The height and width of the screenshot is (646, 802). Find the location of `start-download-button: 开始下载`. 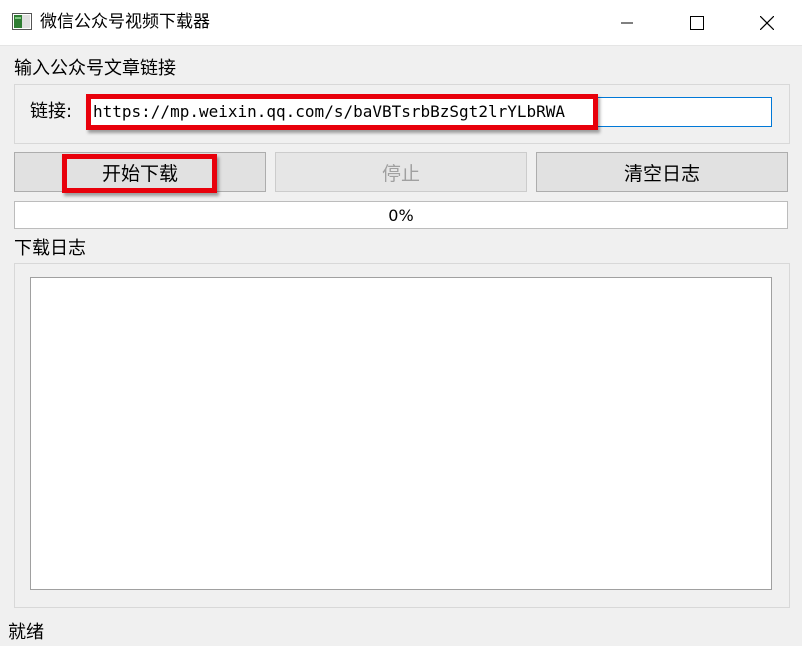

start-download-button: 开始下载 is located at coordinates (140, 172).